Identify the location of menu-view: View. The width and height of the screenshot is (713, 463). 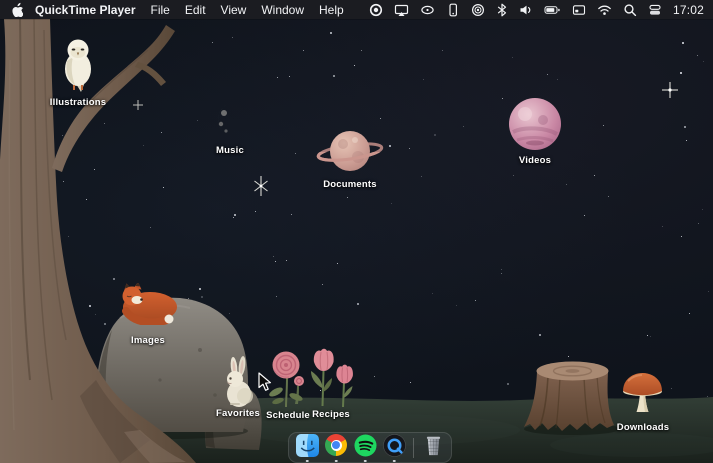
(234, 10).